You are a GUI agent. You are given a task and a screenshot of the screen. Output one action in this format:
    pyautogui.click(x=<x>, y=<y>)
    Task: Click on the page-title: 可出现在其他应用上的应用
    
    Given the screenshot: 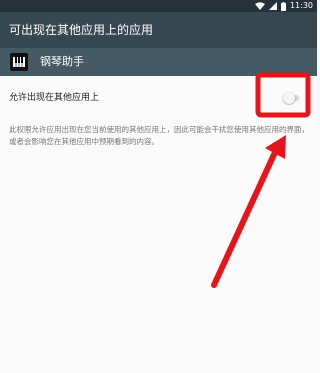 What is the action you would take?
    pyautogui.click(x=81, y=30)
    